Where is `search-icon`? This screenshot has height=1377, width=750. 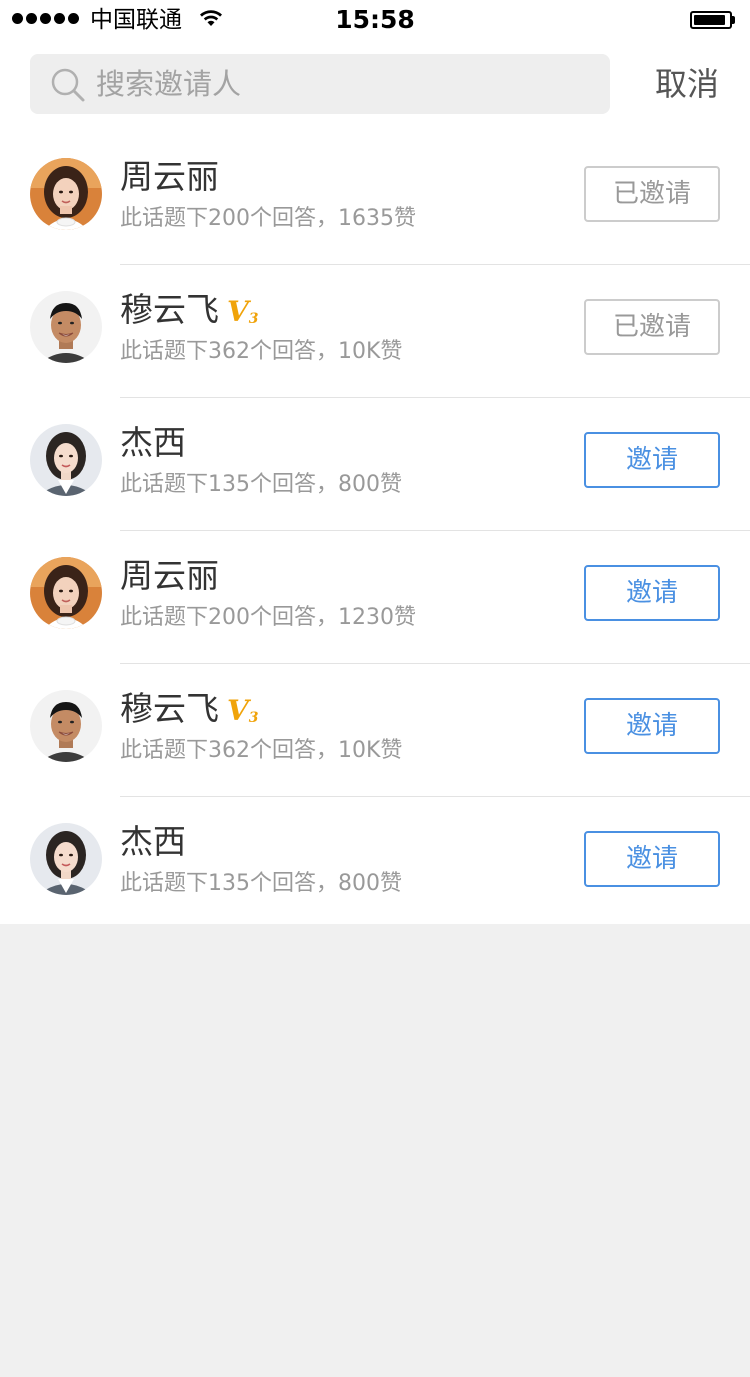
search-icon is located at coordinates (68, 85).